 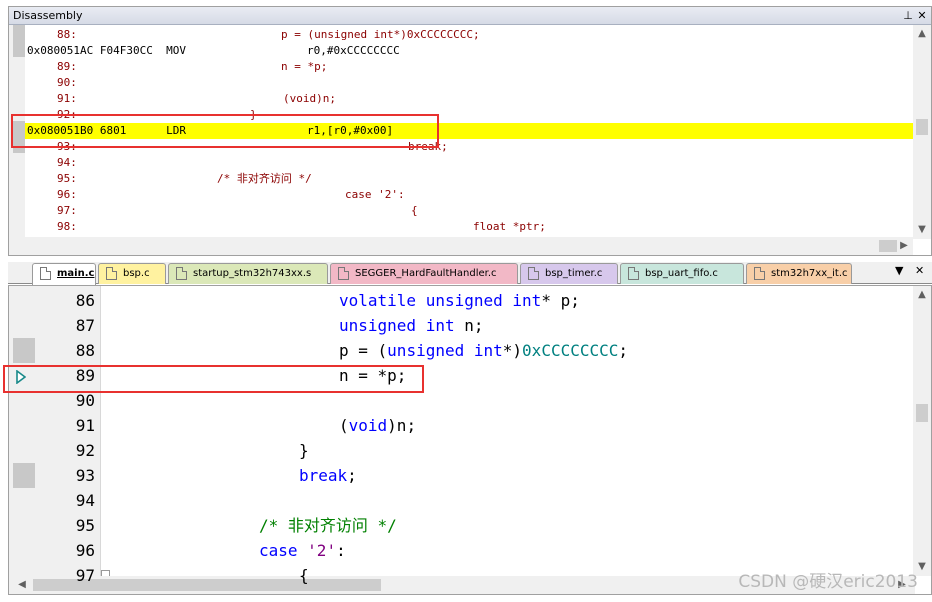 I want to click on code-line: 86 volatile unsigned int* p;, so click(x=477, y=300).